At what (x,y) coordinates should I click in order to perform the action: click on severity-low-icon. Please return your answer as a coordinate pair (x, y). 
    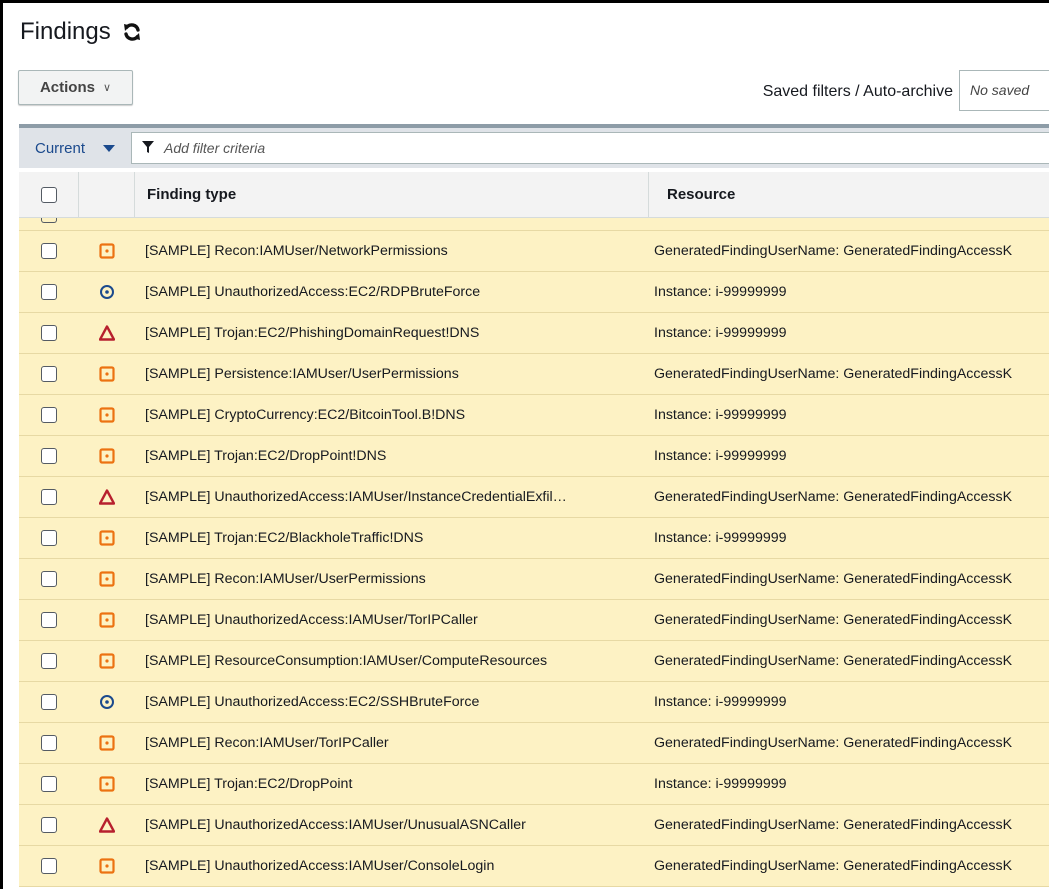
    Looking at the image, I should click on (107, 292).